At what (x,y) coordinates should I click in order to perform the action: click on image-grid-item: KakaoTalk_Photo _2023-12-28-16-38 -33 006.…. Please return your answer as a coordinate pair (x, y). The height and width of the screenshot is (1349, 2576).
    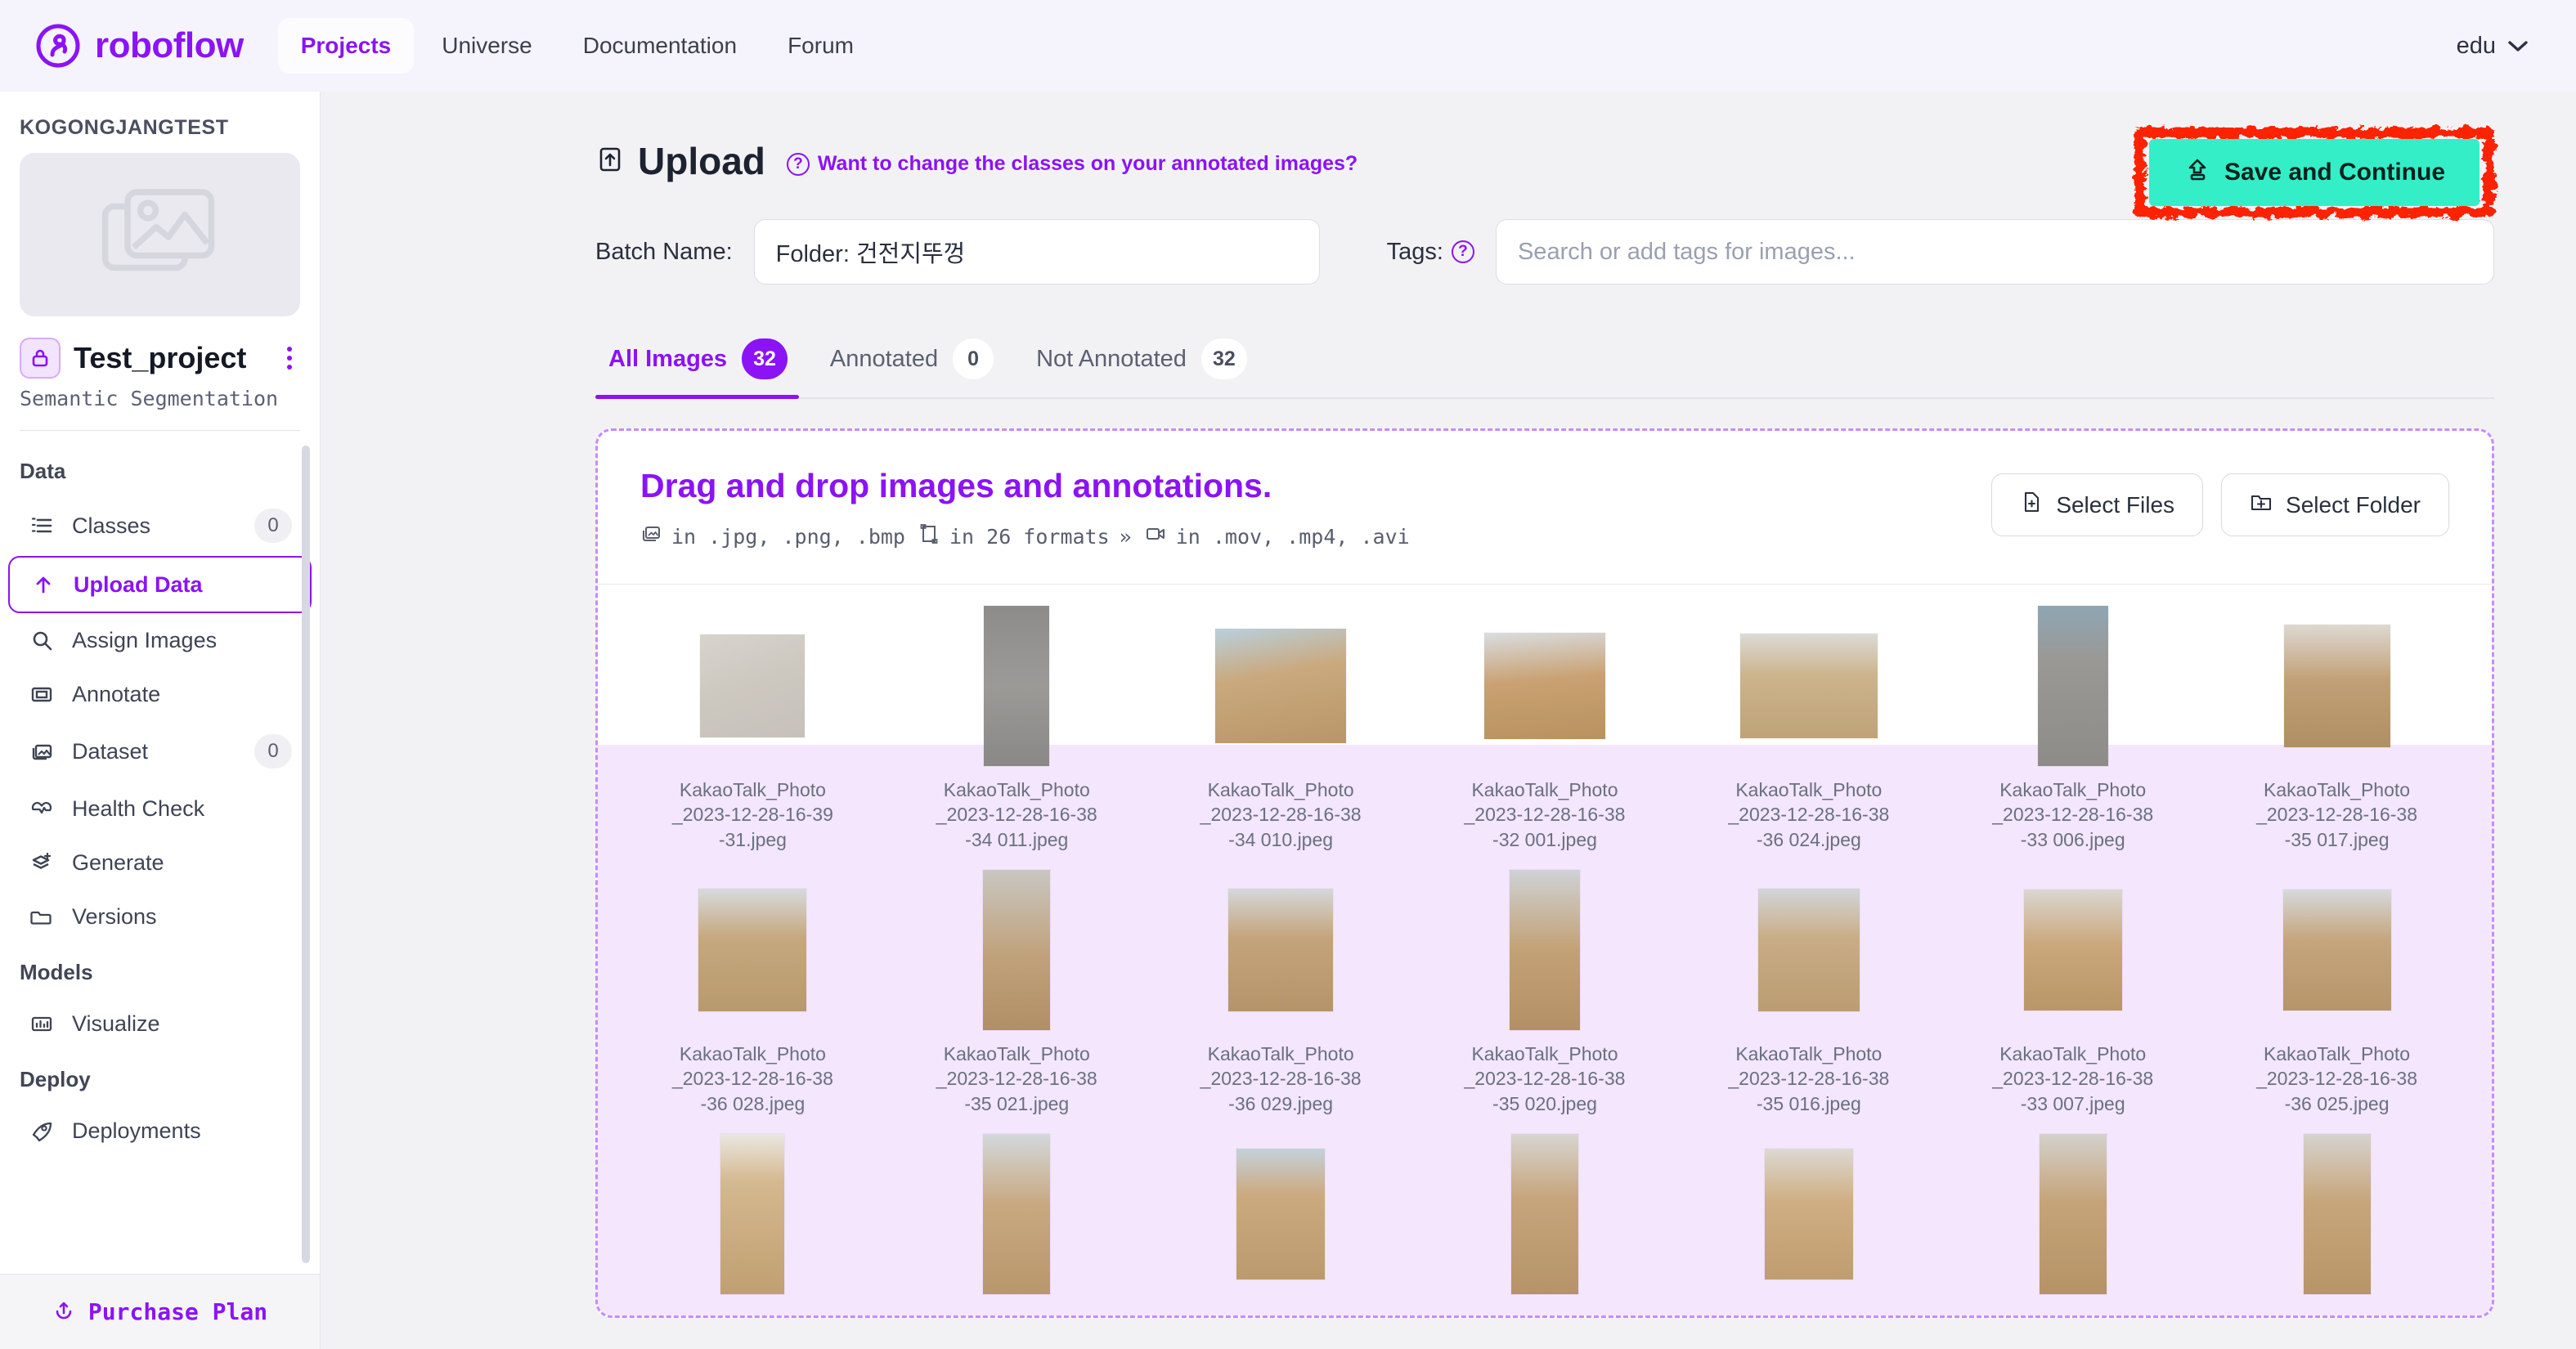
    Looking at the image, I should click on (2073, 738).